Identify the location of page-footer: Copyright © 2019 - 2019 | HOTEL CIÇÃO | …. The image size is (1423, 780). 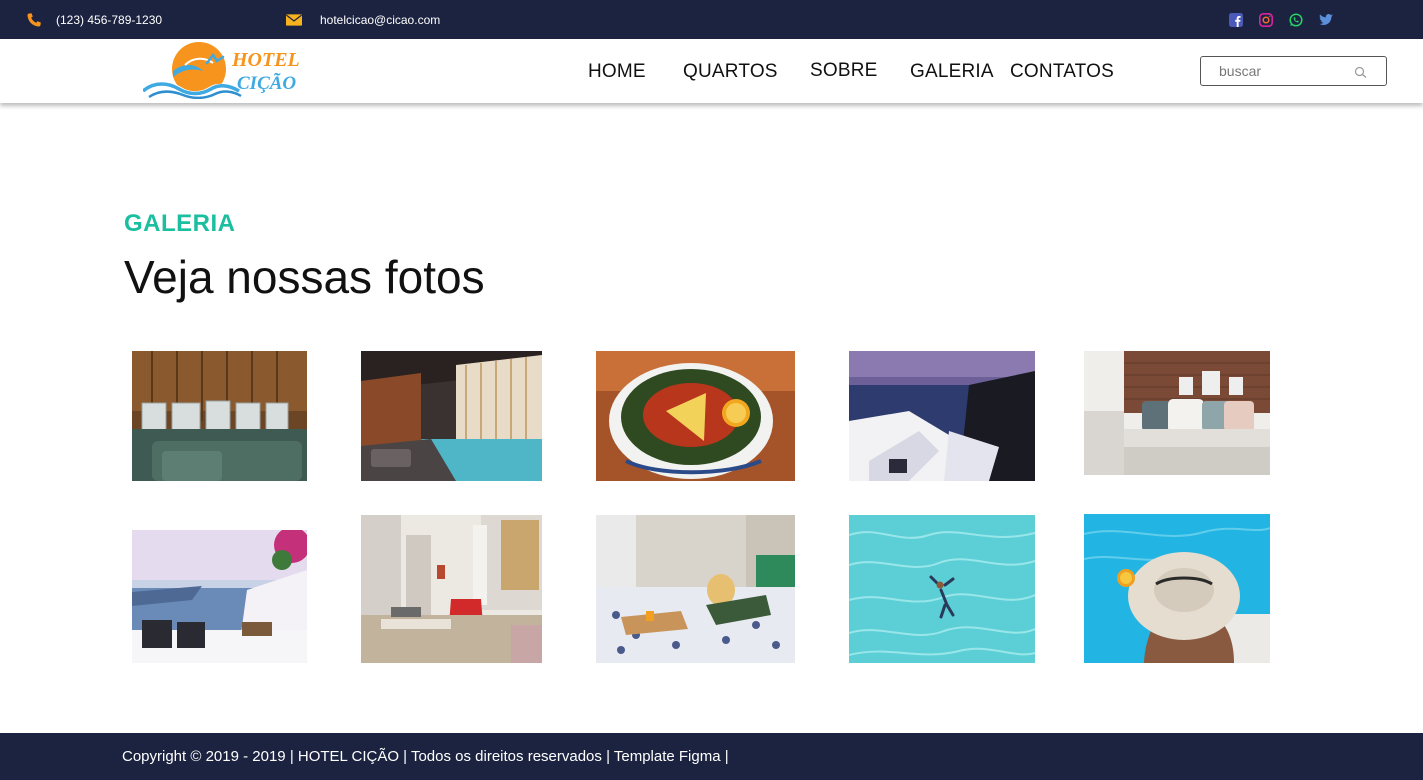
(711, 756).